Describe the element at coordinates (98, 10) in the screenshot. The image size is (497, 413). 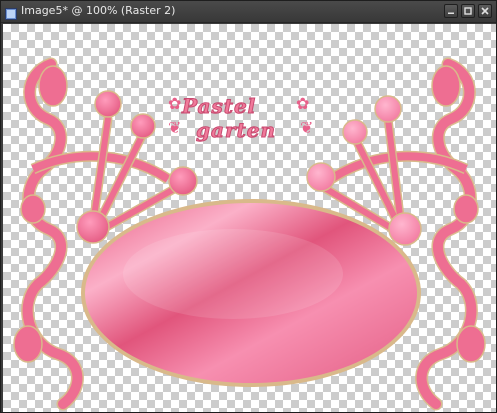
I see `window-title: Image5* @ 100% (Raster 2)` at that location.